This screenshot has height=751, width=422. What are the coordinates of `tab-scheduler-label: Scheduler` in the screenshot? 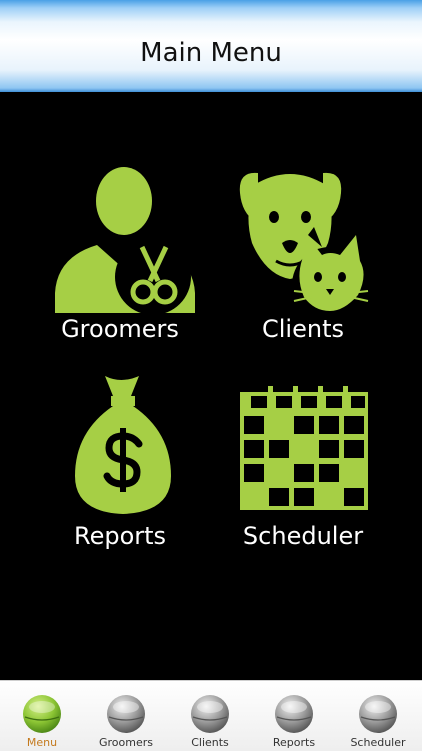 It's located at (378, 742).